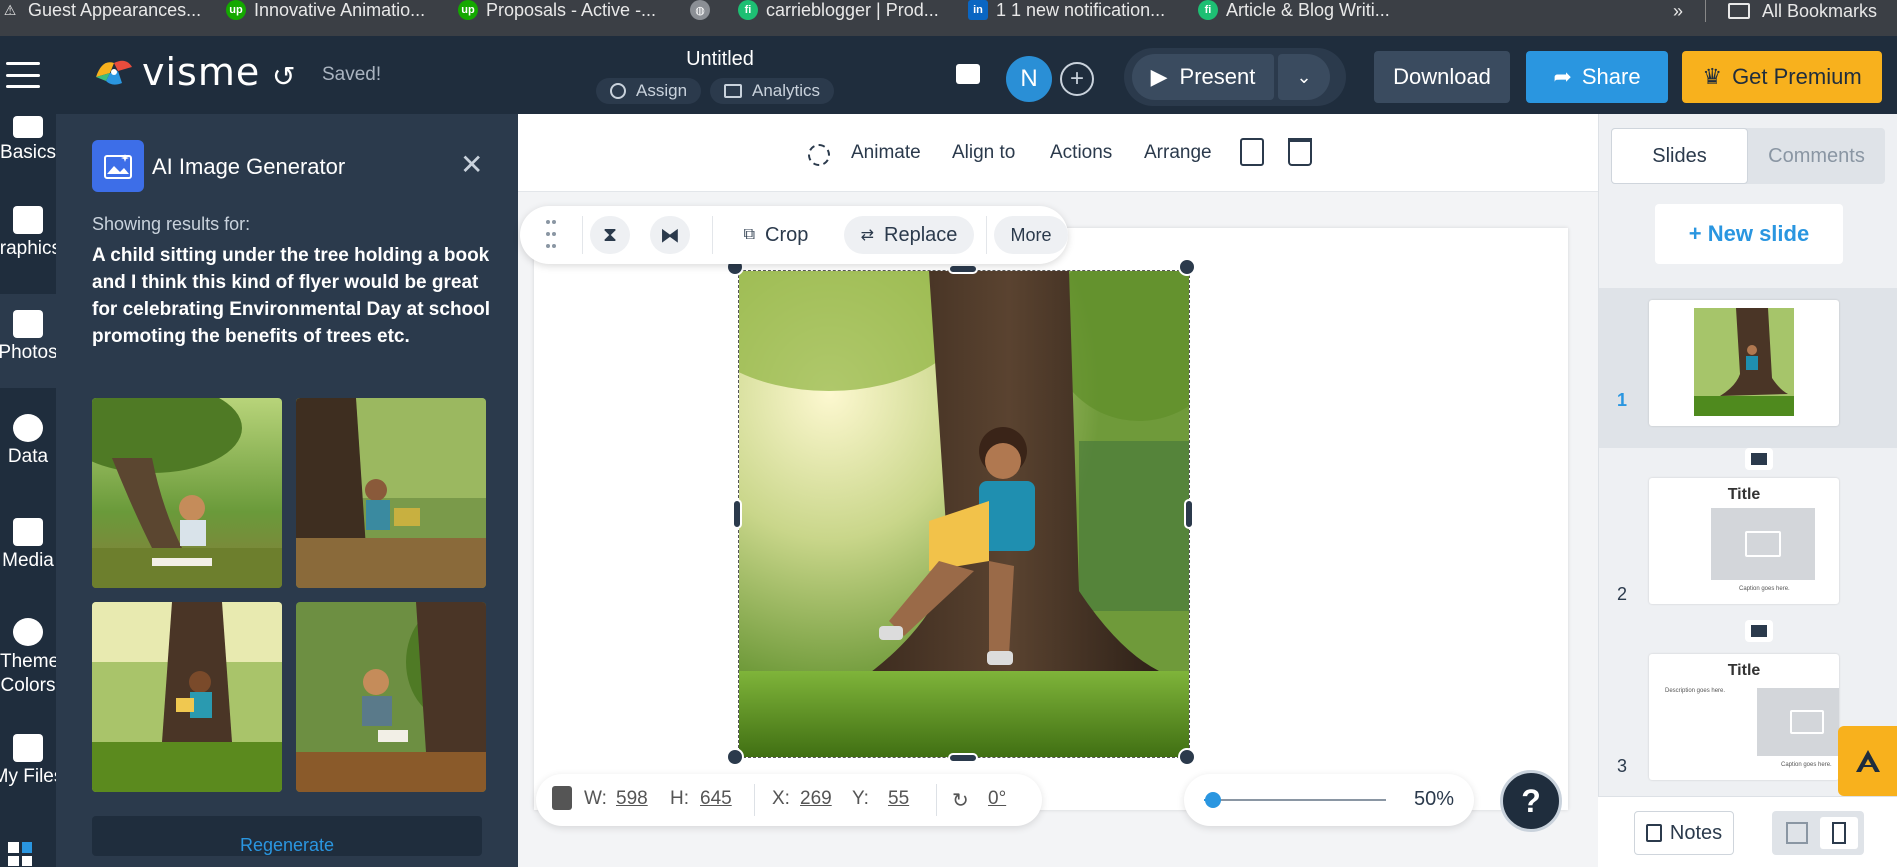 The image size is (1897, 867). I want to click on zoom-slider-track, so click(1295, 800).